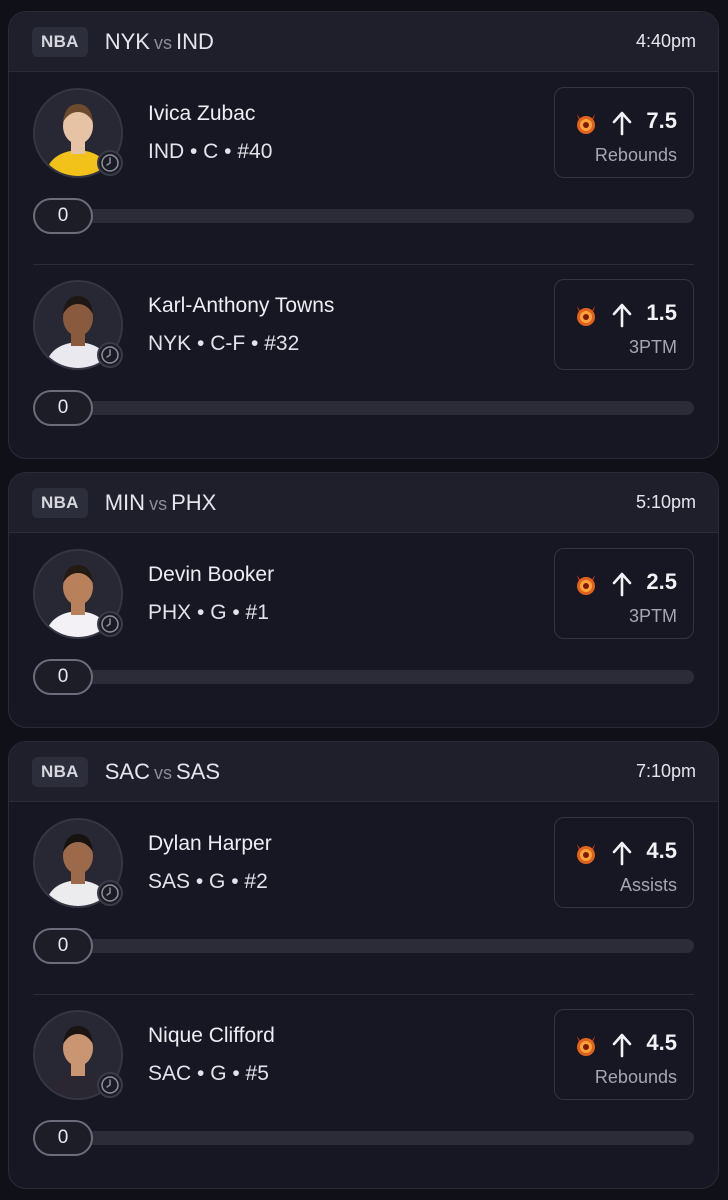 This screenshot has width=728, height=1200. What do you see at coordinates (210, 151) in the screenshot?
I see `player-meta: IND • C • #40` at bounding box center [210, 151].